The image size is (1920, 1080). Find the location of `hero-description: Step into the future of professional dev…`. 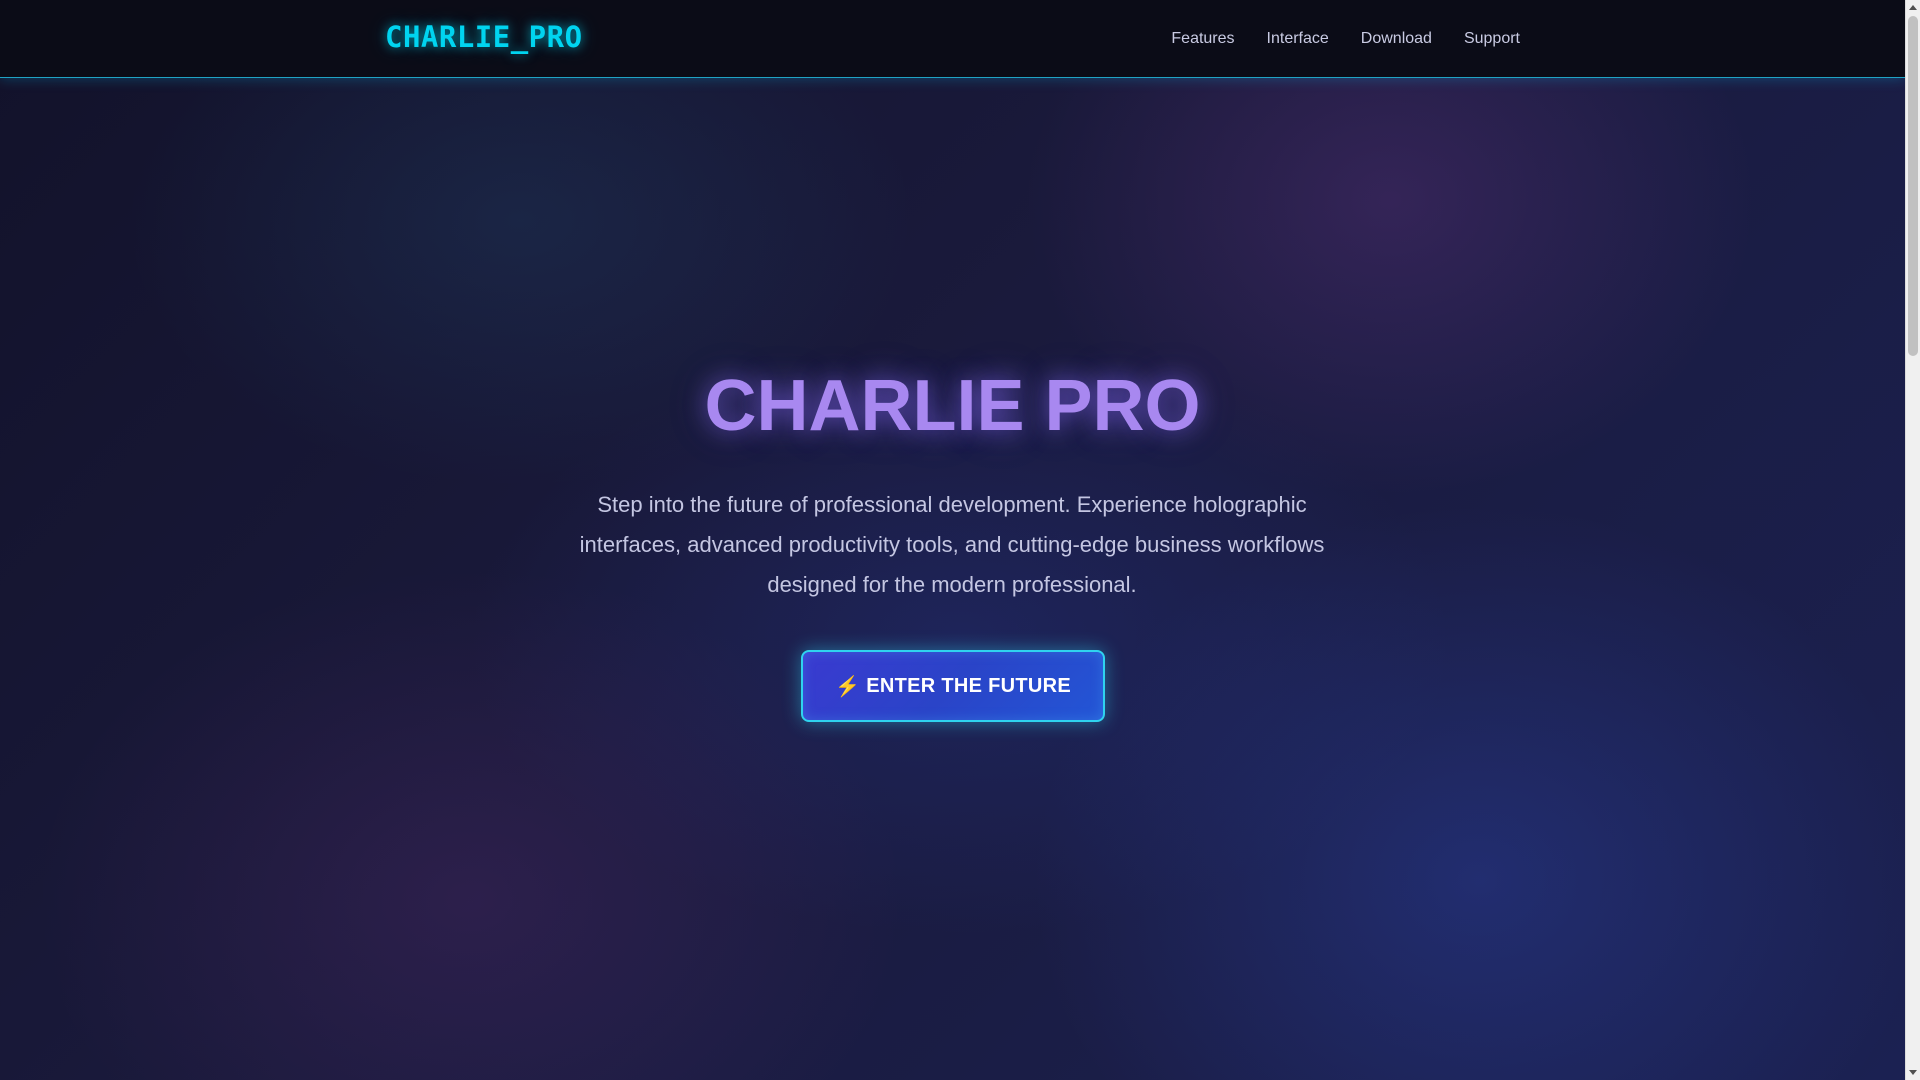

hero-description: Step into the future of professional dev… is located at coordinates (952, 544).